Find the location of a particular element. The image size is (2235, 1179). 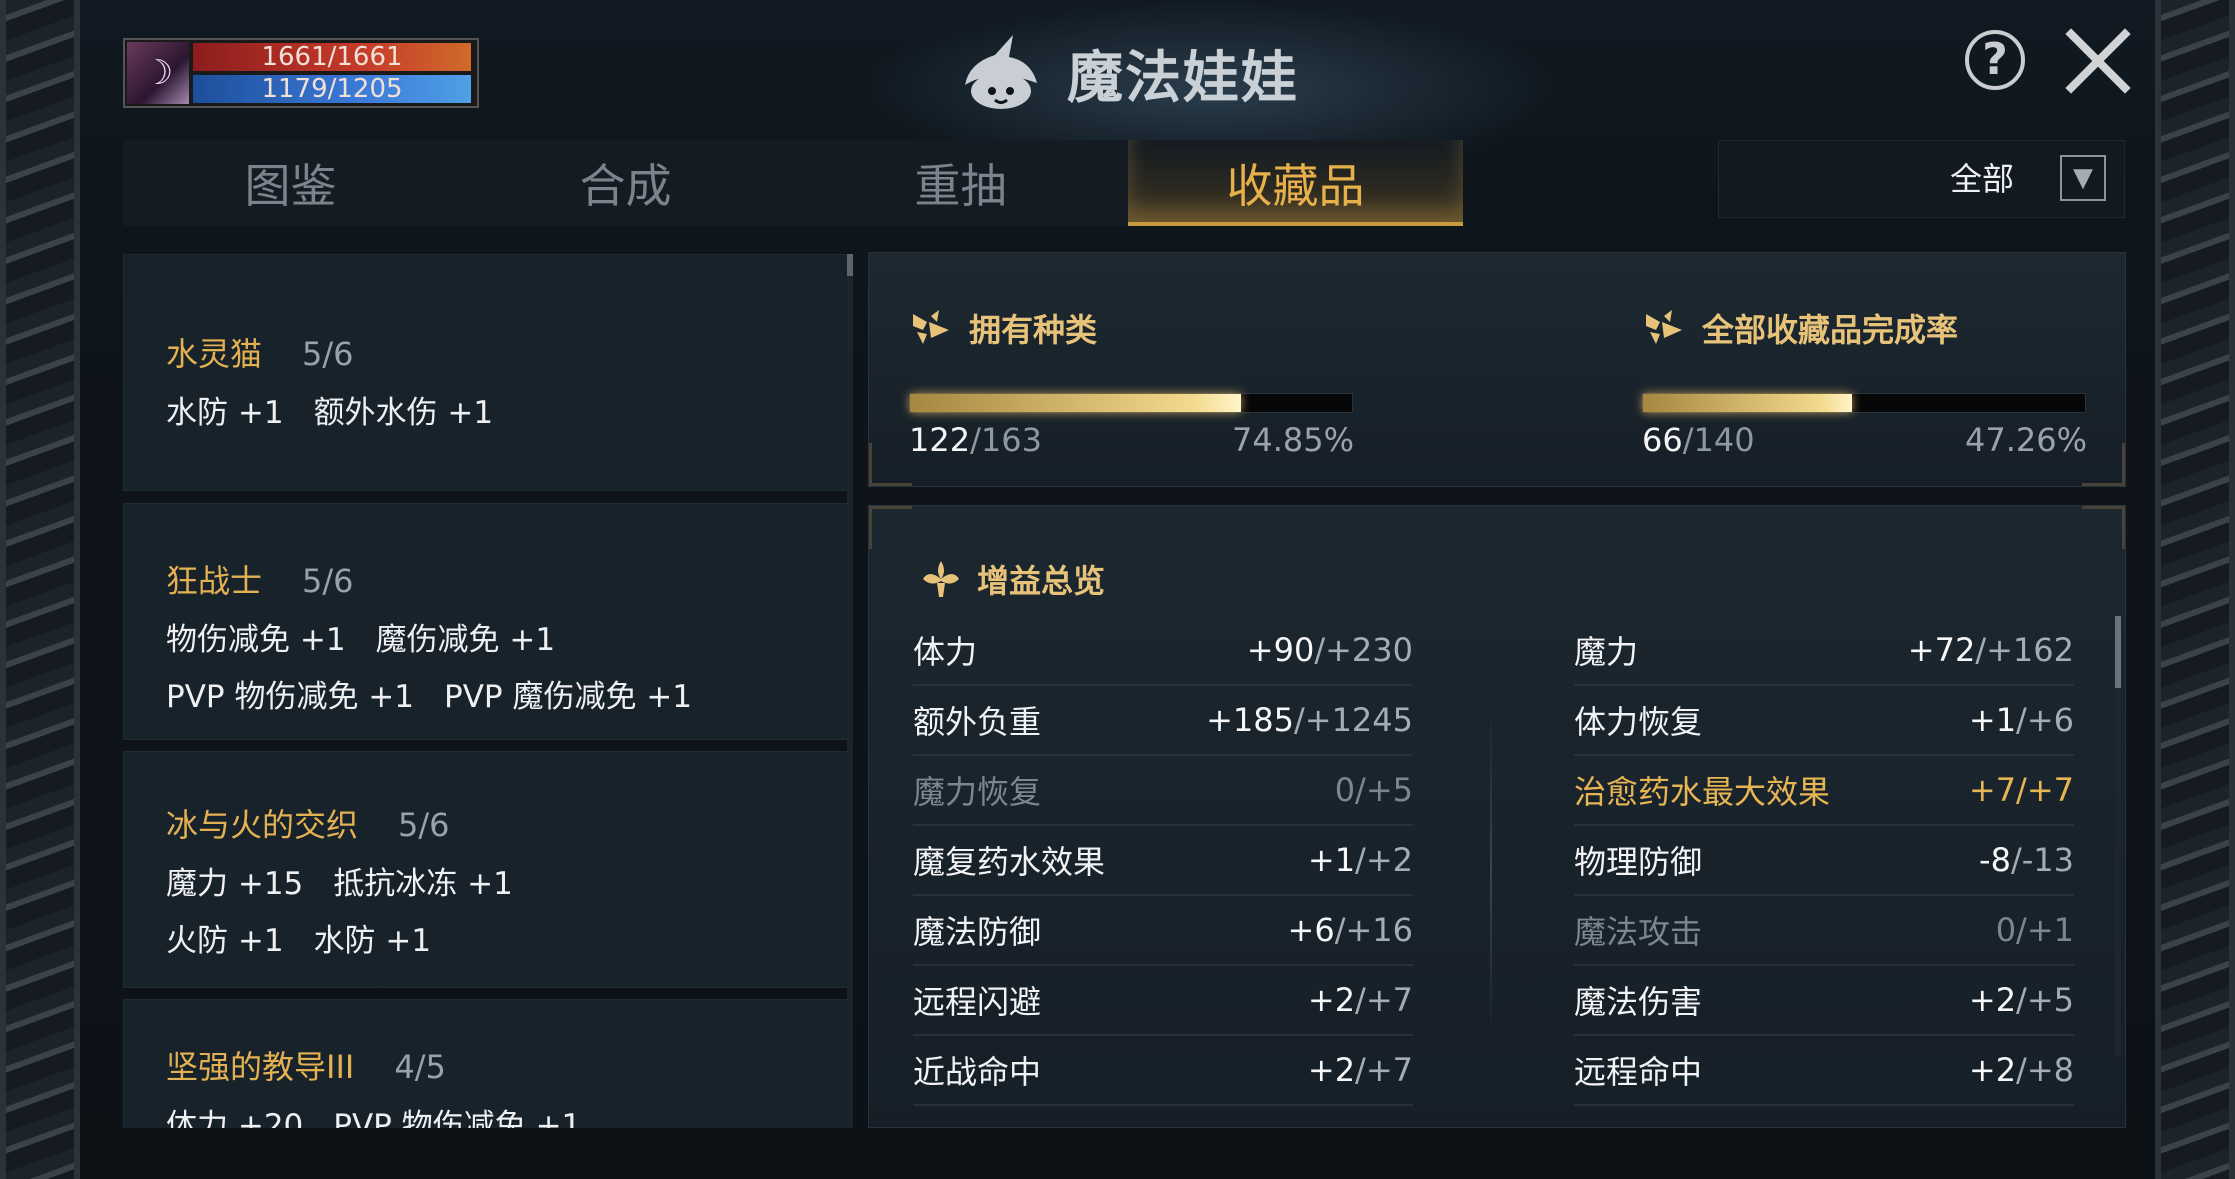

buff-overview-header: 增益总览 is located at coordinates (1012, 579).